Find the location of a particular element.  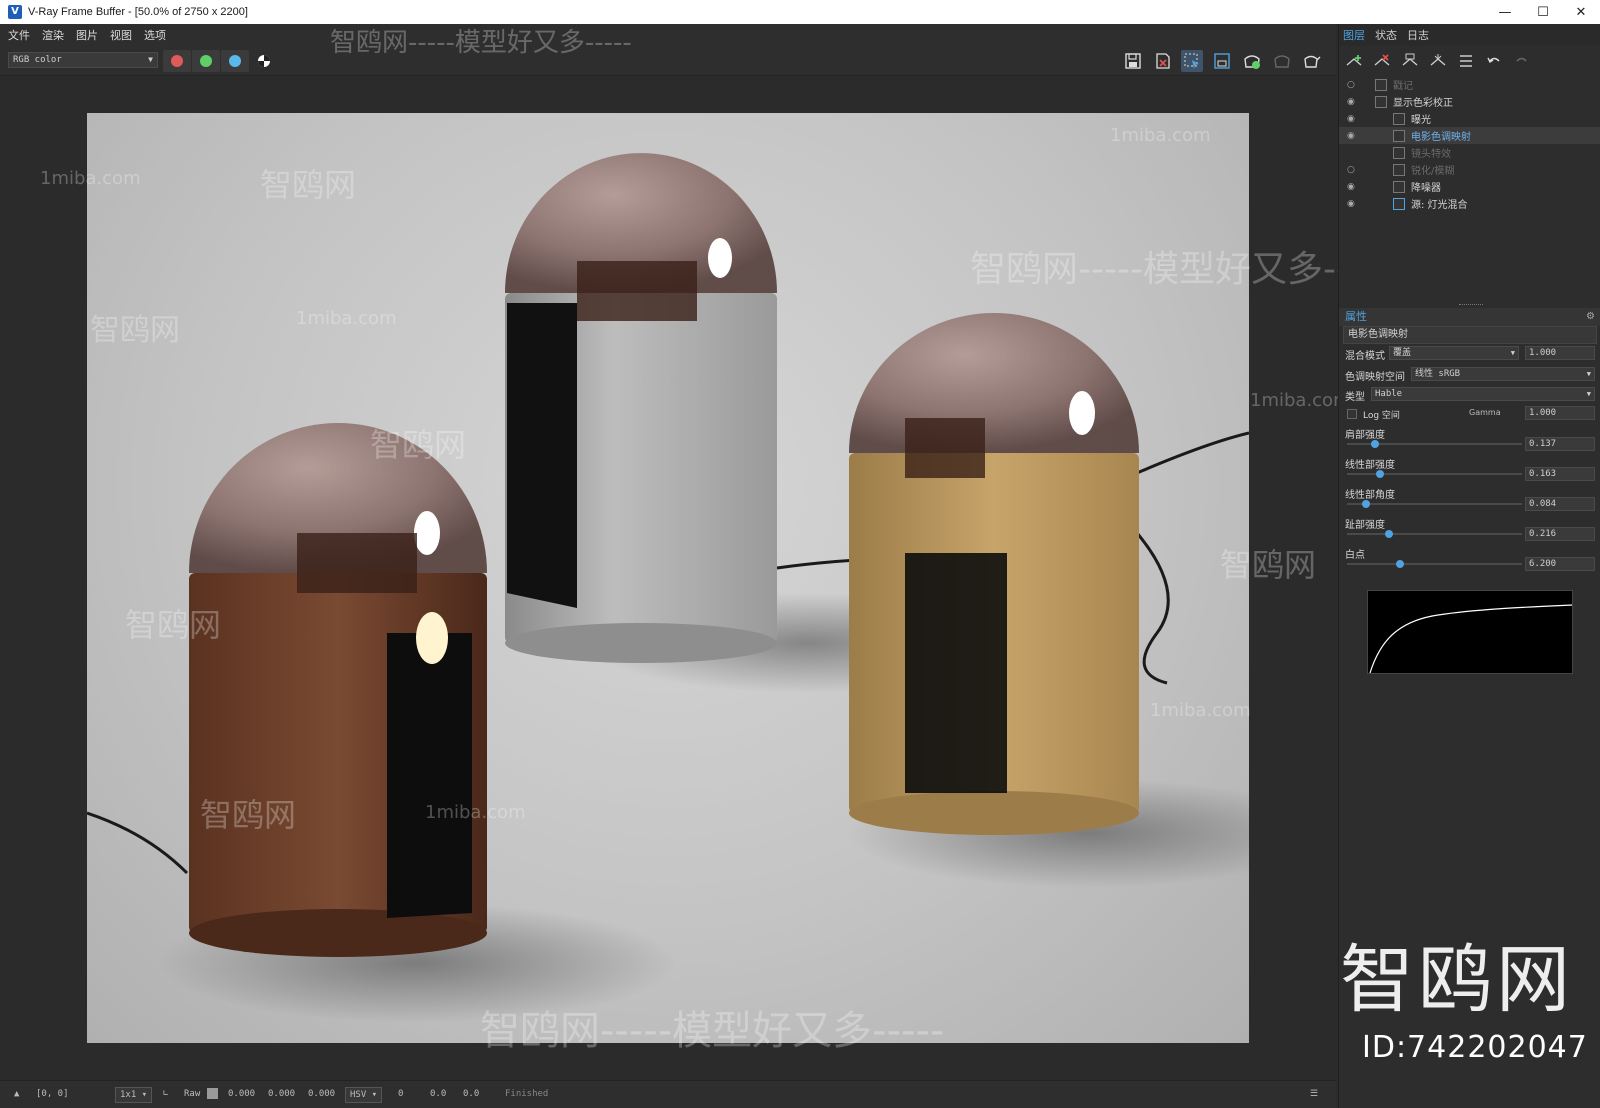

menu-file: 文件 is located at coordinates (19, 35).